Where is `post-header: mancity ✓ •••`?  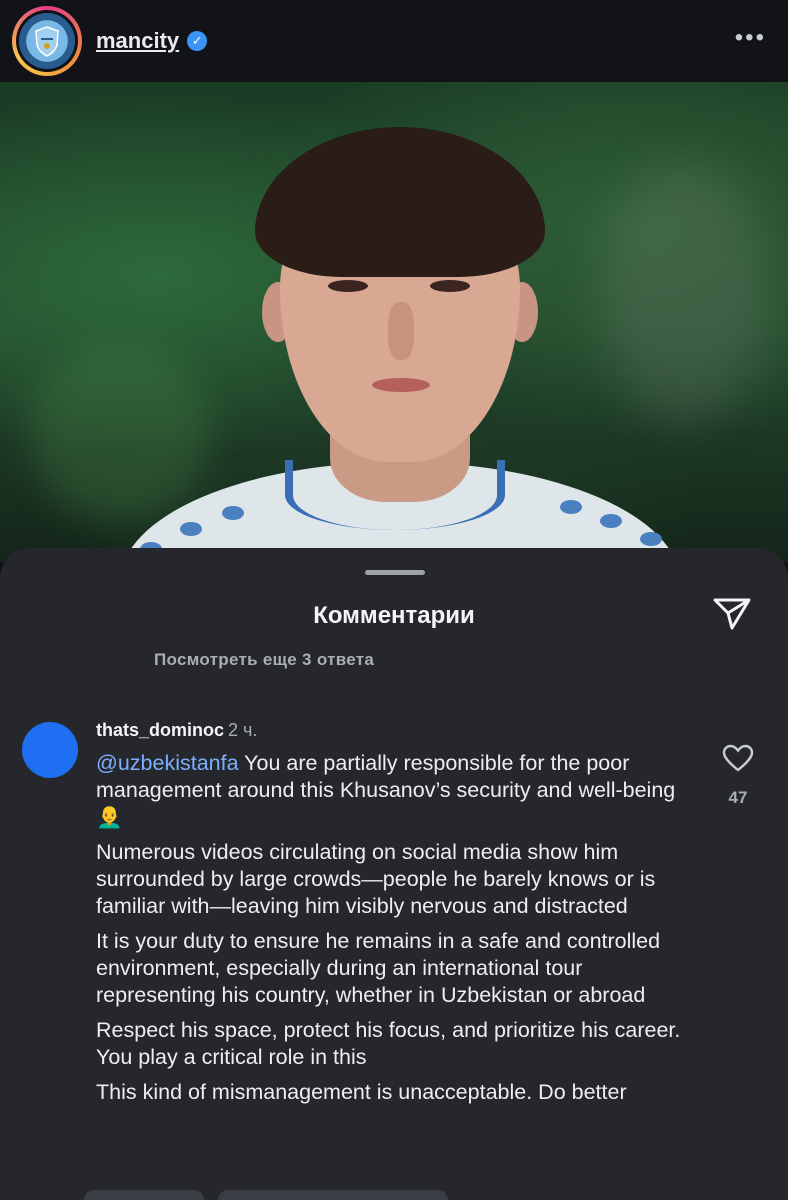
post-header: mancity ✓ ••• is located at coordinates (394, 41).